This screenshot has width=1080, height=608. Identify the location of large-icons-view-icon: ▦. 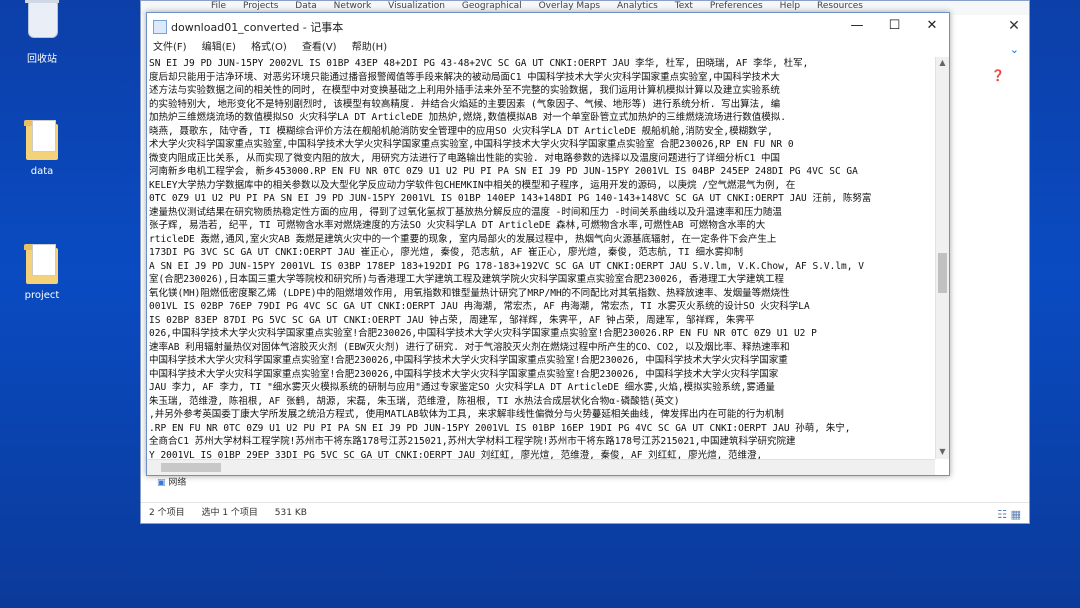
(1016, 514).